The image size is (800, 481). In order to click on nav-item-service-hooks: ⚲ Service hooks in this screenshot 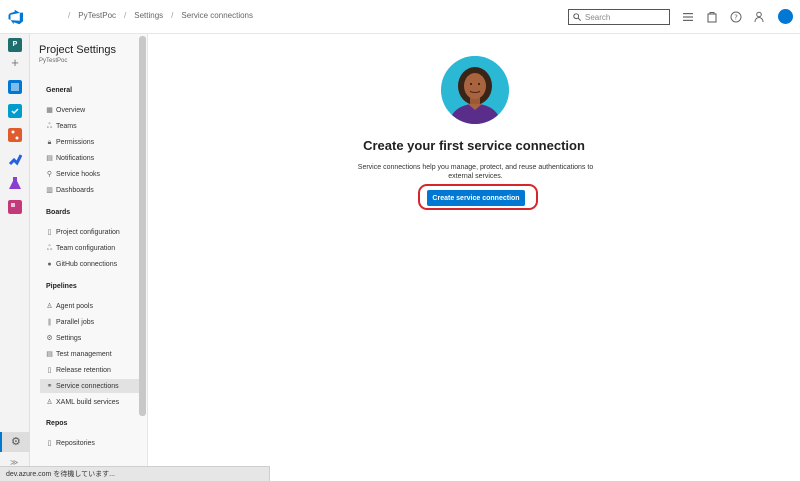, I will do `click(90, 174)`.